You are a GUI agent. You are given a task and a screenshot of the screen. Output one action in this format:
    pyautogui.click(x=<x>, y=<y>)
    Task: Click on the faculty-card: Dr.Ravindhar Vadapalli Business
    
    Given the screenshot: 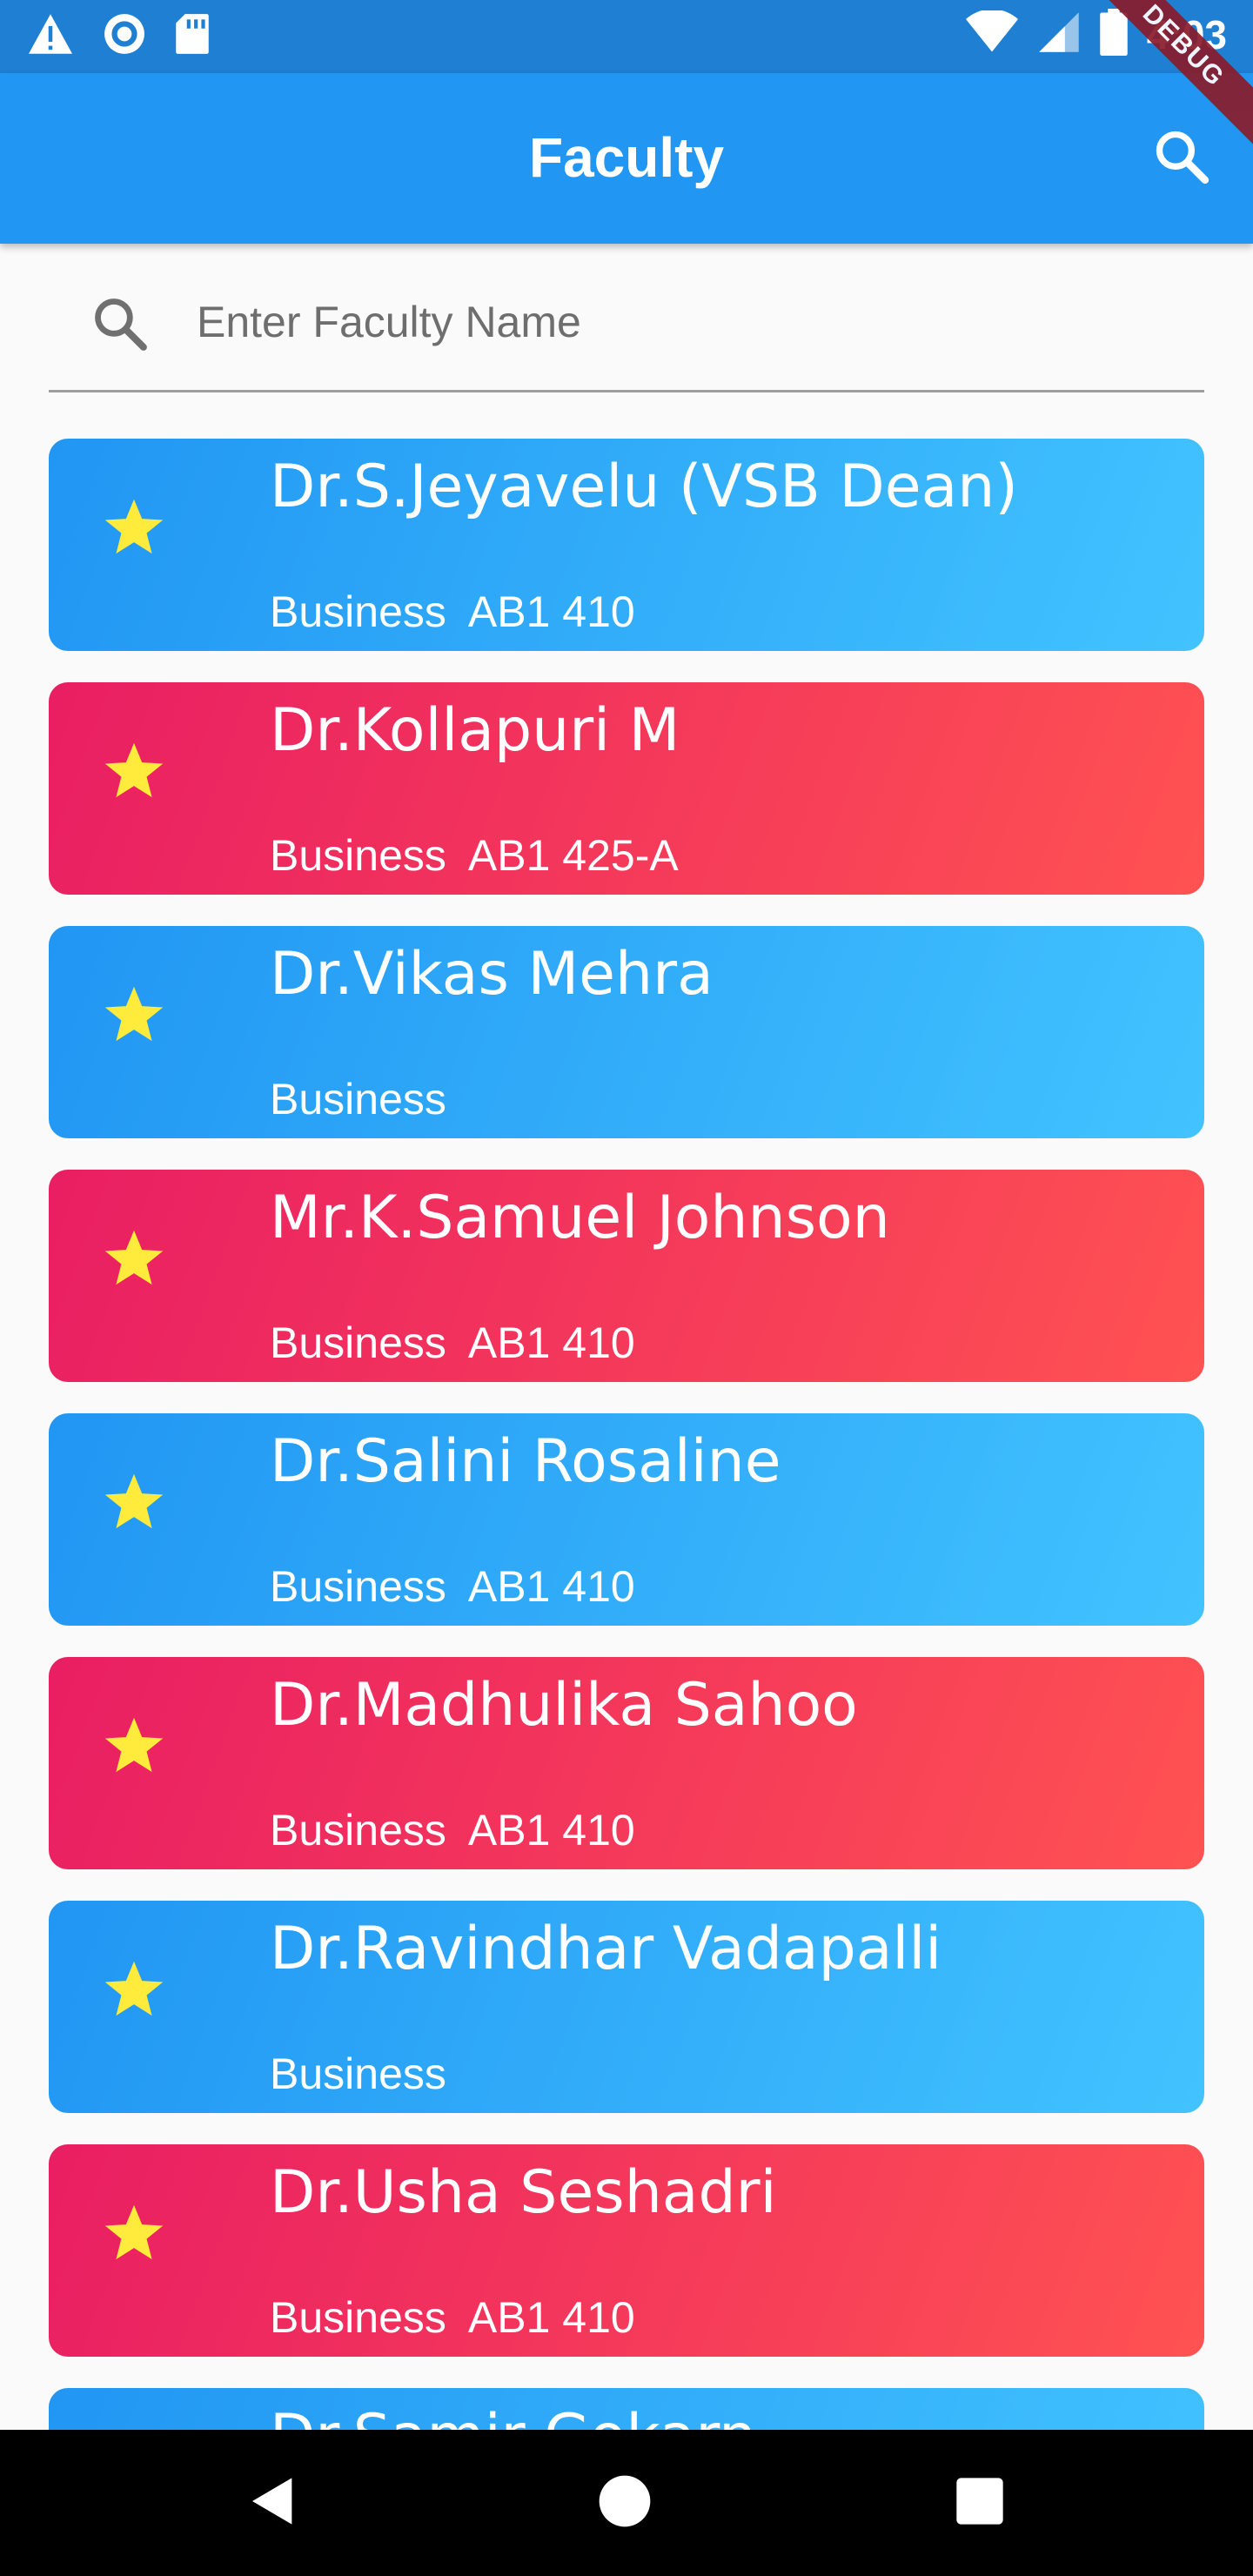 What is the action you would take?
    pyautogui.click(x=626, y=2007)
    